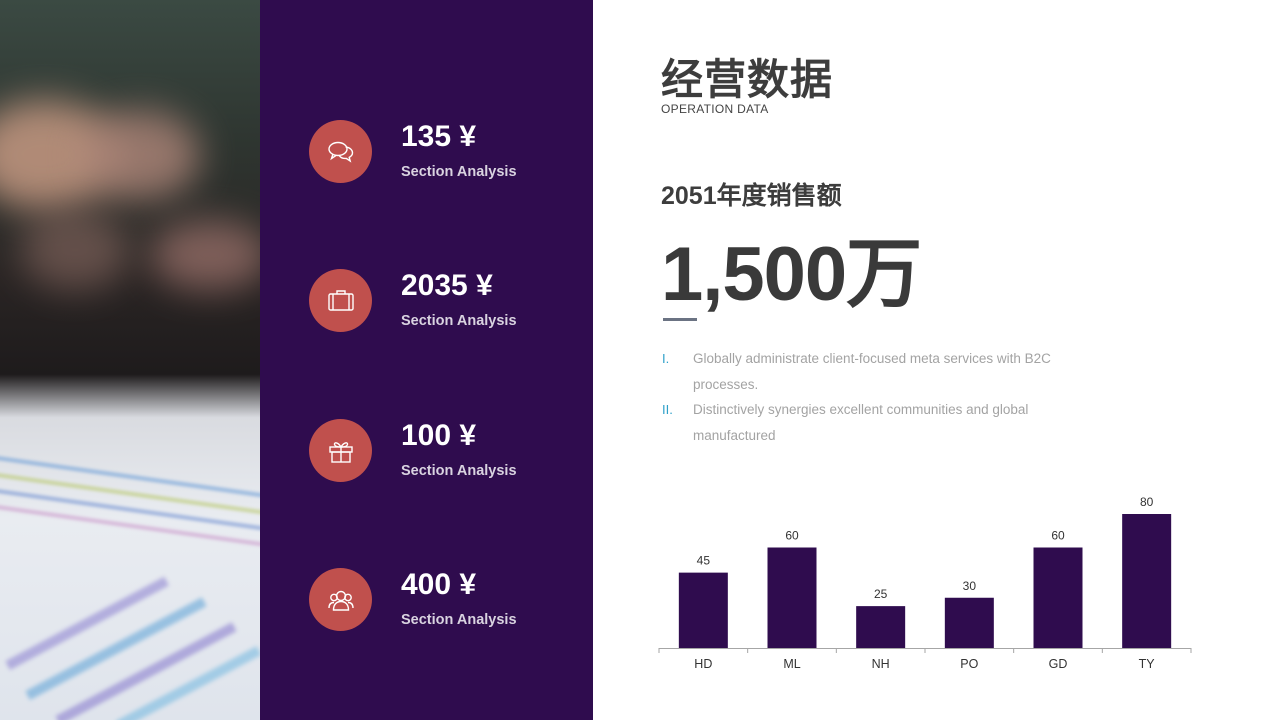 The image size is (1280, 720). What do you see at coordinates (1058, 664) in the screenshot?
I see `x-tick-label: GD` at bounding box center [1058, 664].